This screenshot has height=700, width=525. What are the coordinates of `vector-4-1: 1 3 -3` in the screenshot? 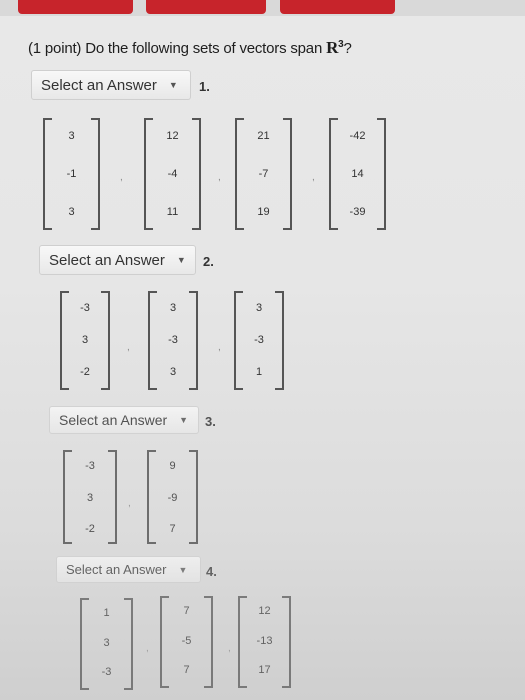 It's located at (106, 644).